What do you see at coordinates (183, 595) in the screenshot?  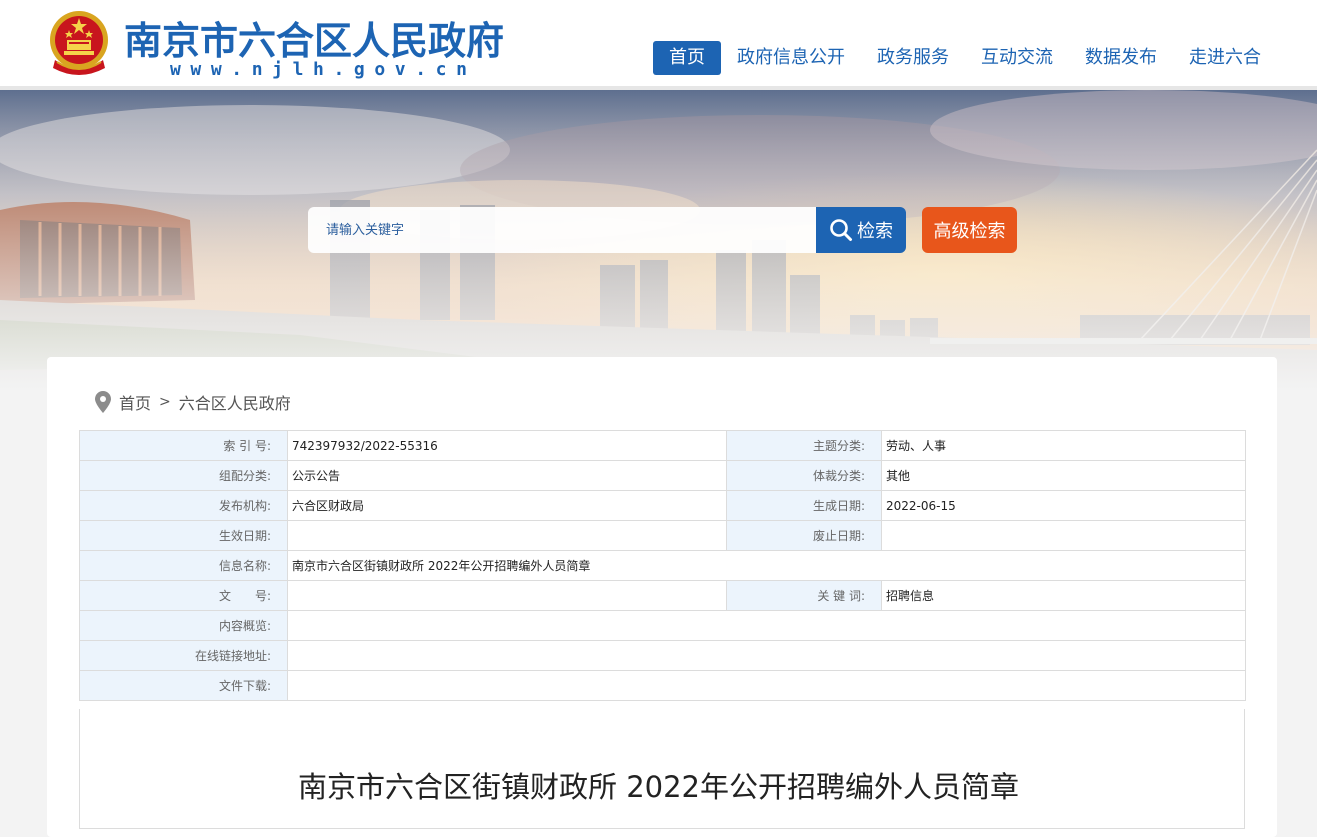 I see `doc-number-label: 文 号:` at bounding box center [183, 595].